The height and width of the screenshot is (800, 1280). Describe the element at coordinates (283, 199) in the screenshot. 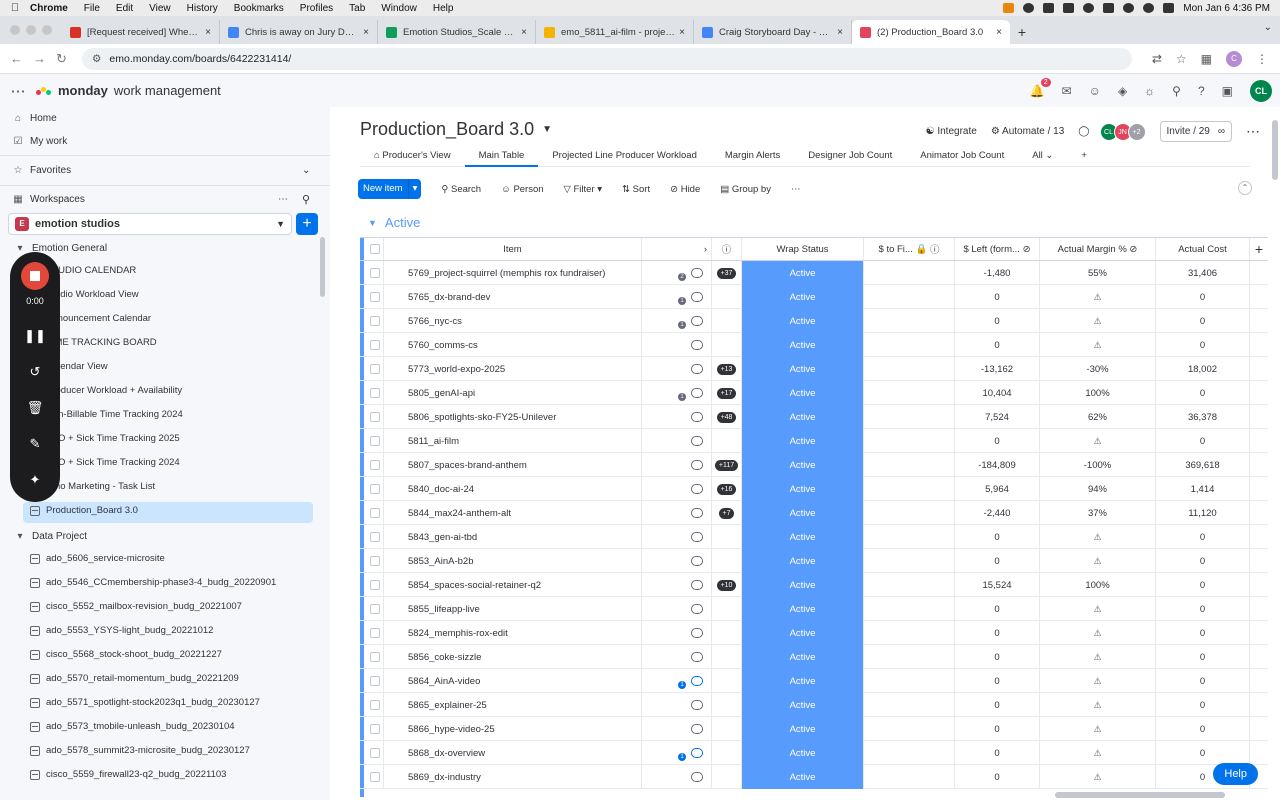

I see `workspace-more-icon: ⋯` at that location.